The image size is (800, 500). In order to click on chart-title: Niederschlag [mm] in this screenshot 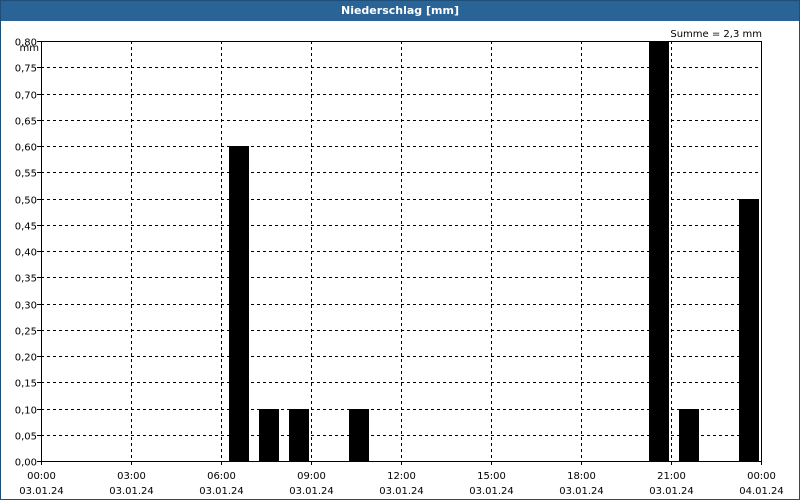, I will do `click(400, 11)`.